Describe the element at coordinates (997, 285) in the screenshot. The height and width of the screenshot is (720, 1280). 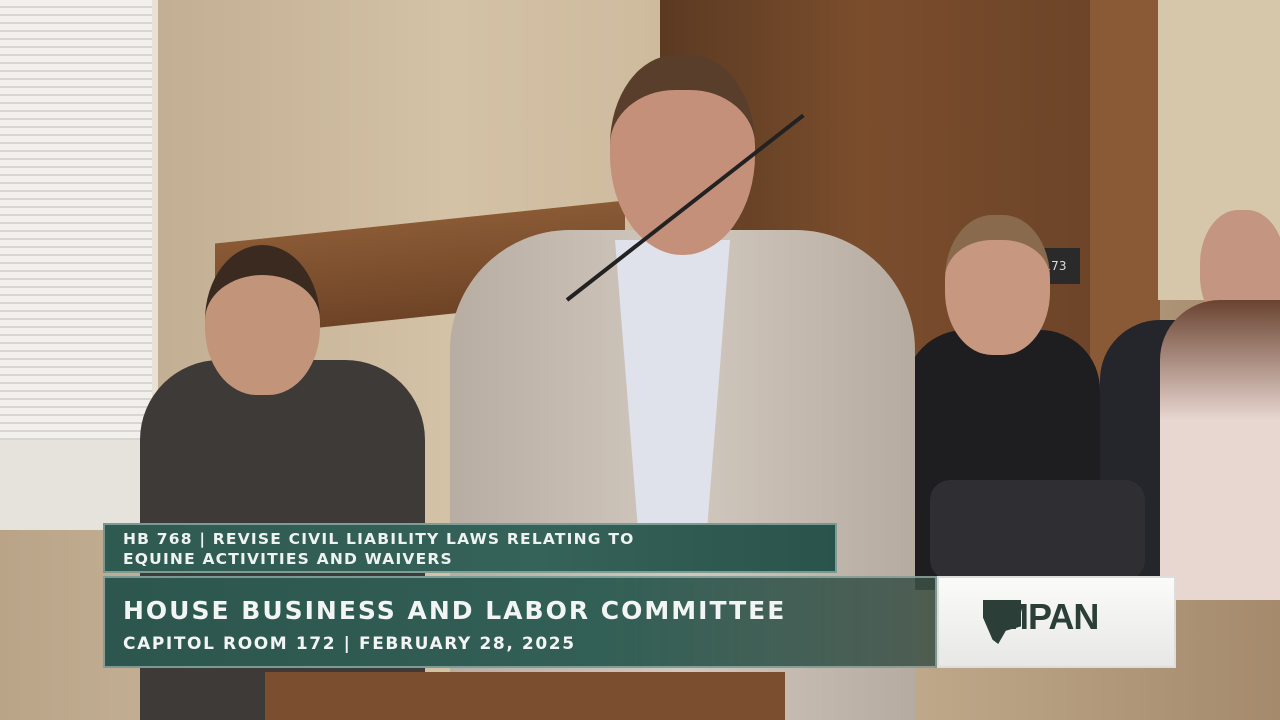
I see `seated-woman-head` at that location.